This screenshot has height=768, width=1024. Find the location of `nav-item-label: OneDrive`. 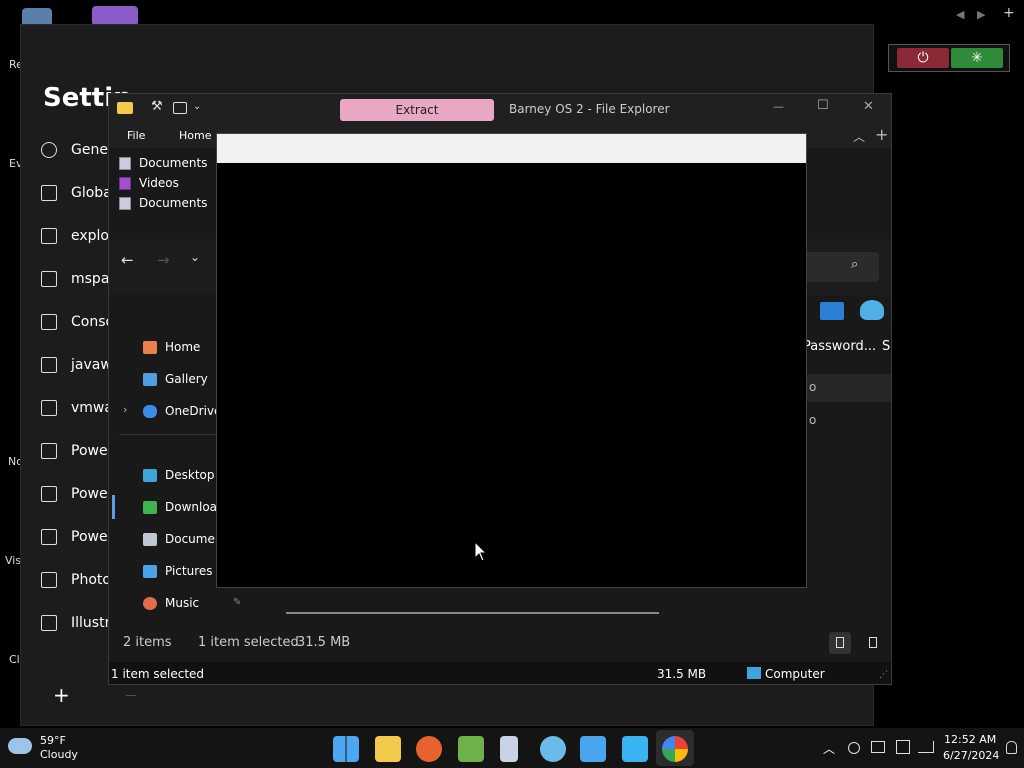

nav-item-label: OneDrive is located at coordinates (193, 411).